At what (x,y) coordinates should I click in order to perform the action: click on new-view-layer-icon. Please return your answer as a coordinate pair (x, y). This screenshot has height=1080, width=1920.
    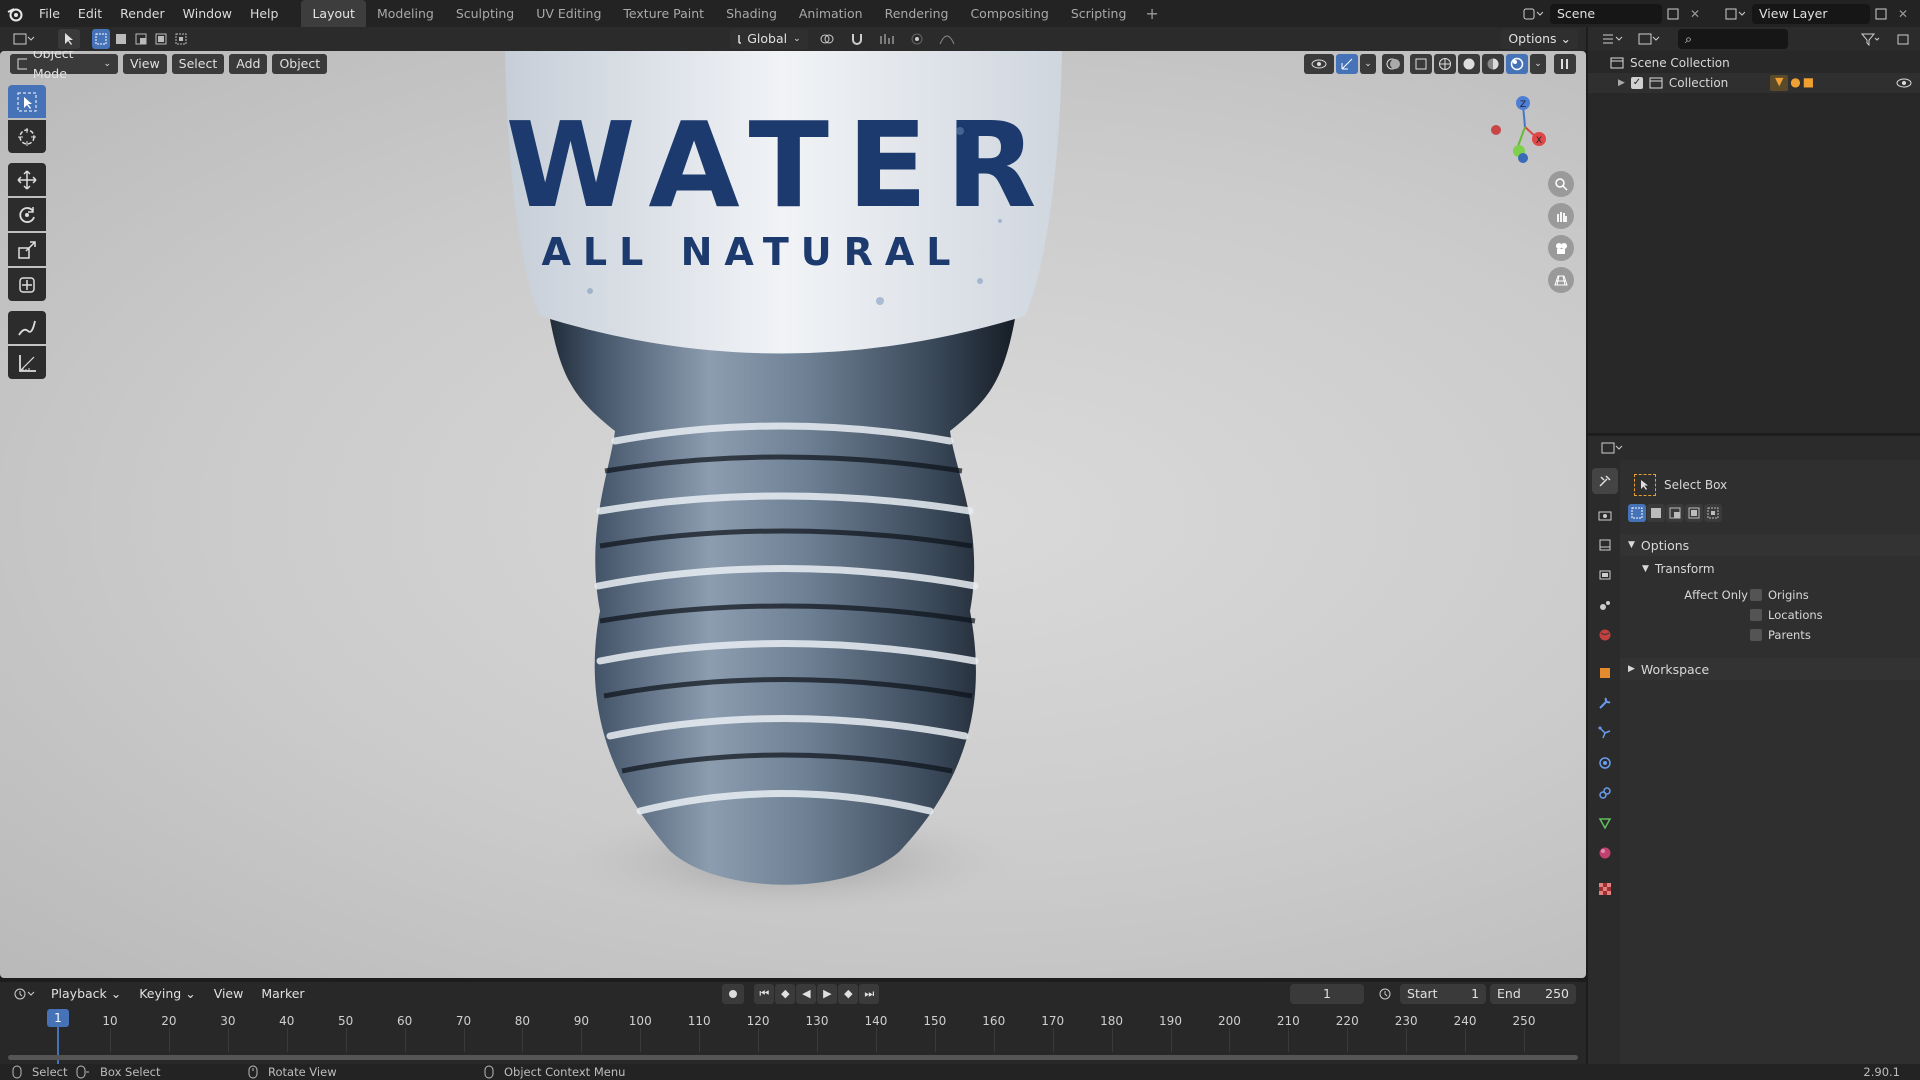
    Looking at the image, I should click on (1881, 14).